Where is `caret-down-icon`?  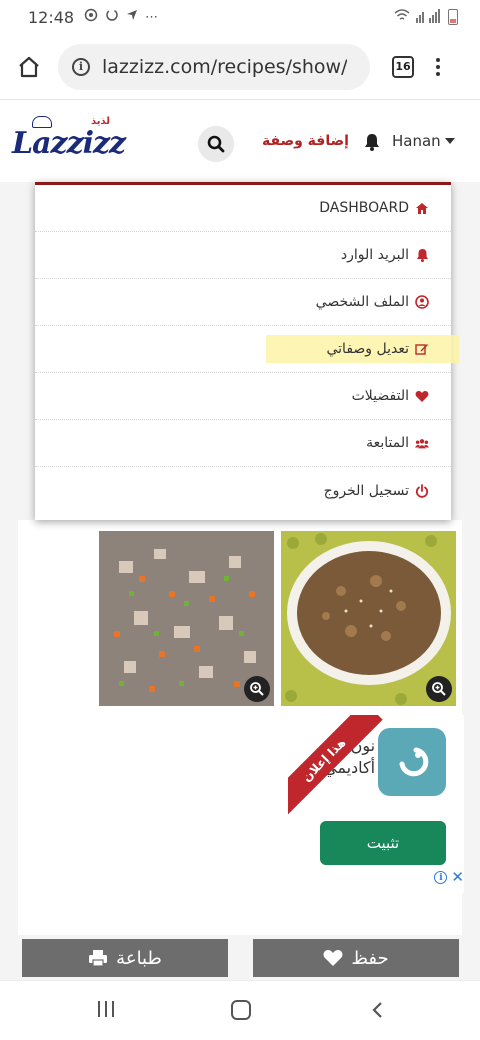
caret-down-icon is located at coordinates (449, 141).